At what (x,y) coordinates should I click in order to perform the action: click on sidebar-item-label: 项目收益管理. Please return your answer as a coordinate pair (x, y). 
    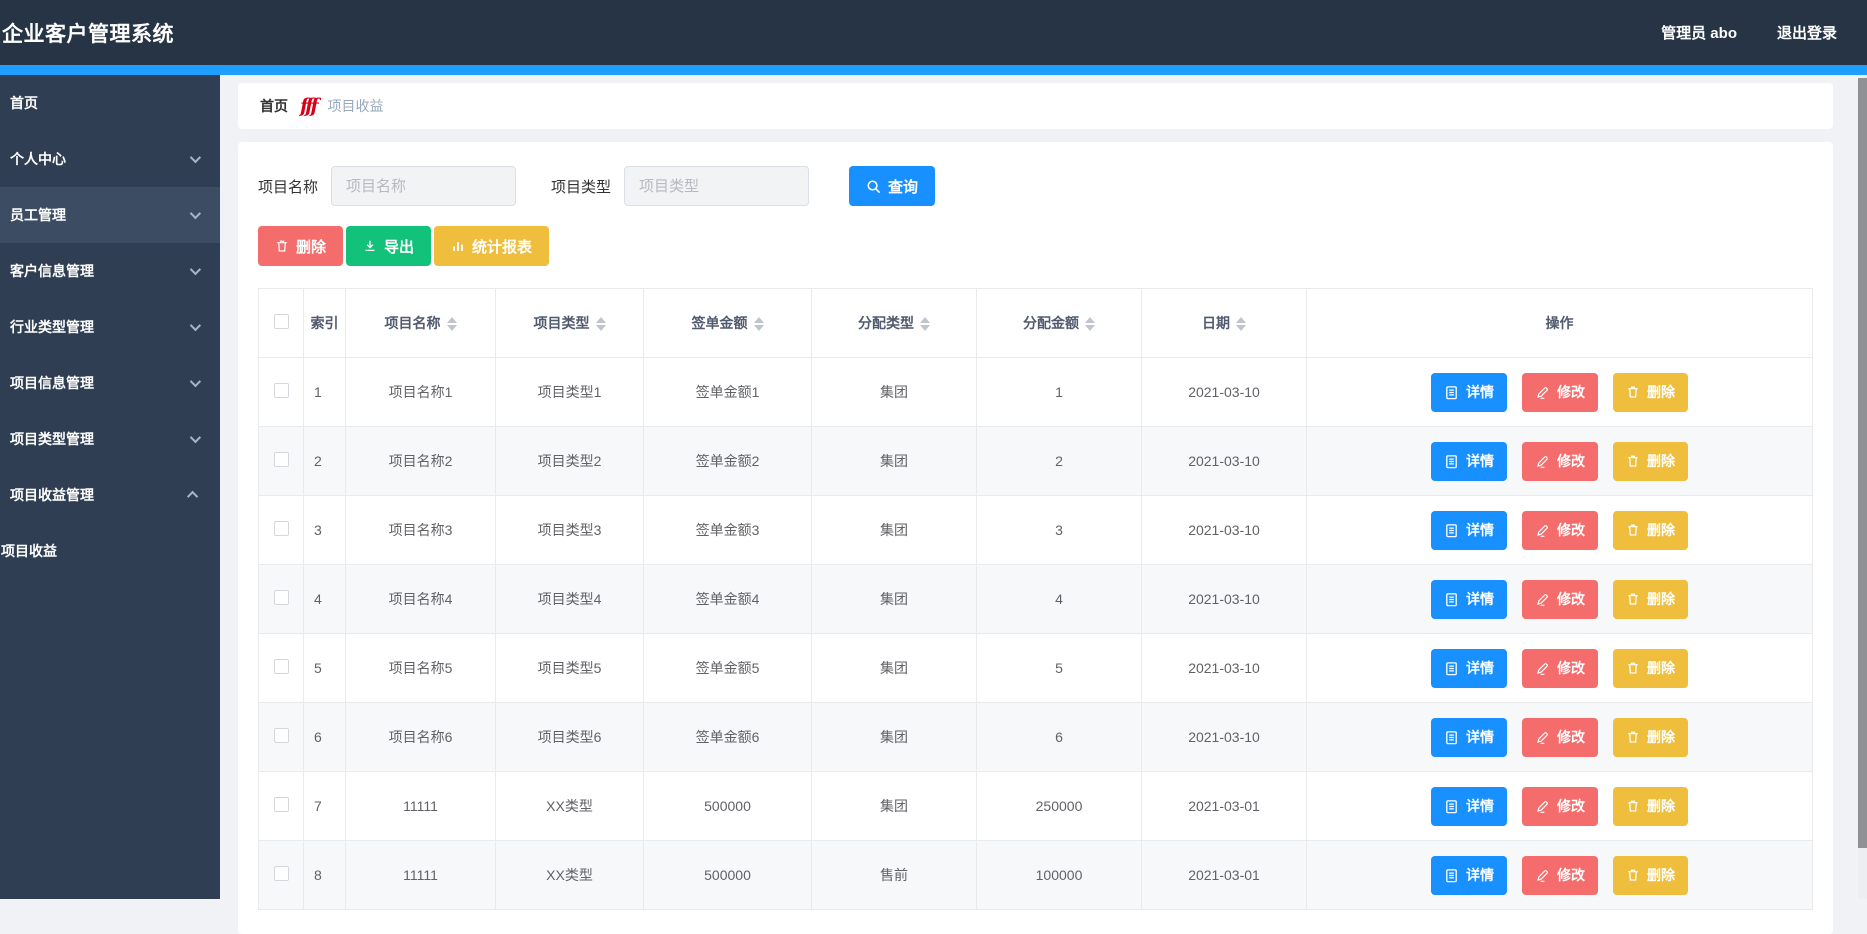
    Looking at the image, I should click on (52, 495).